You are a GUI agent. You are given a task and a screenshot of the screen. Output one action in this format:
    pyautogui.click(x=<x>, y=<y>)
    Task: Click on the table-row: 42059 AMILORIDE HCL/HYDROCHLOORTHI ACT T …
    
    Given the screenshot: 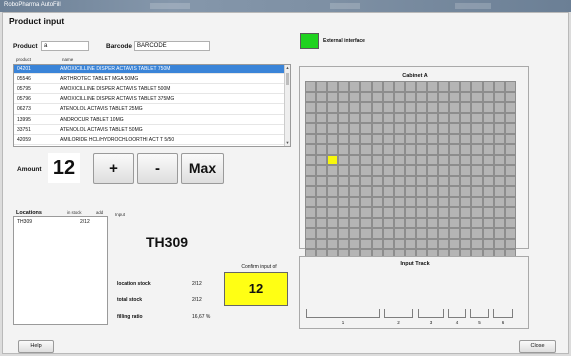 What is the action you would take?
    pyautogui.click(x=149, y=140)
    